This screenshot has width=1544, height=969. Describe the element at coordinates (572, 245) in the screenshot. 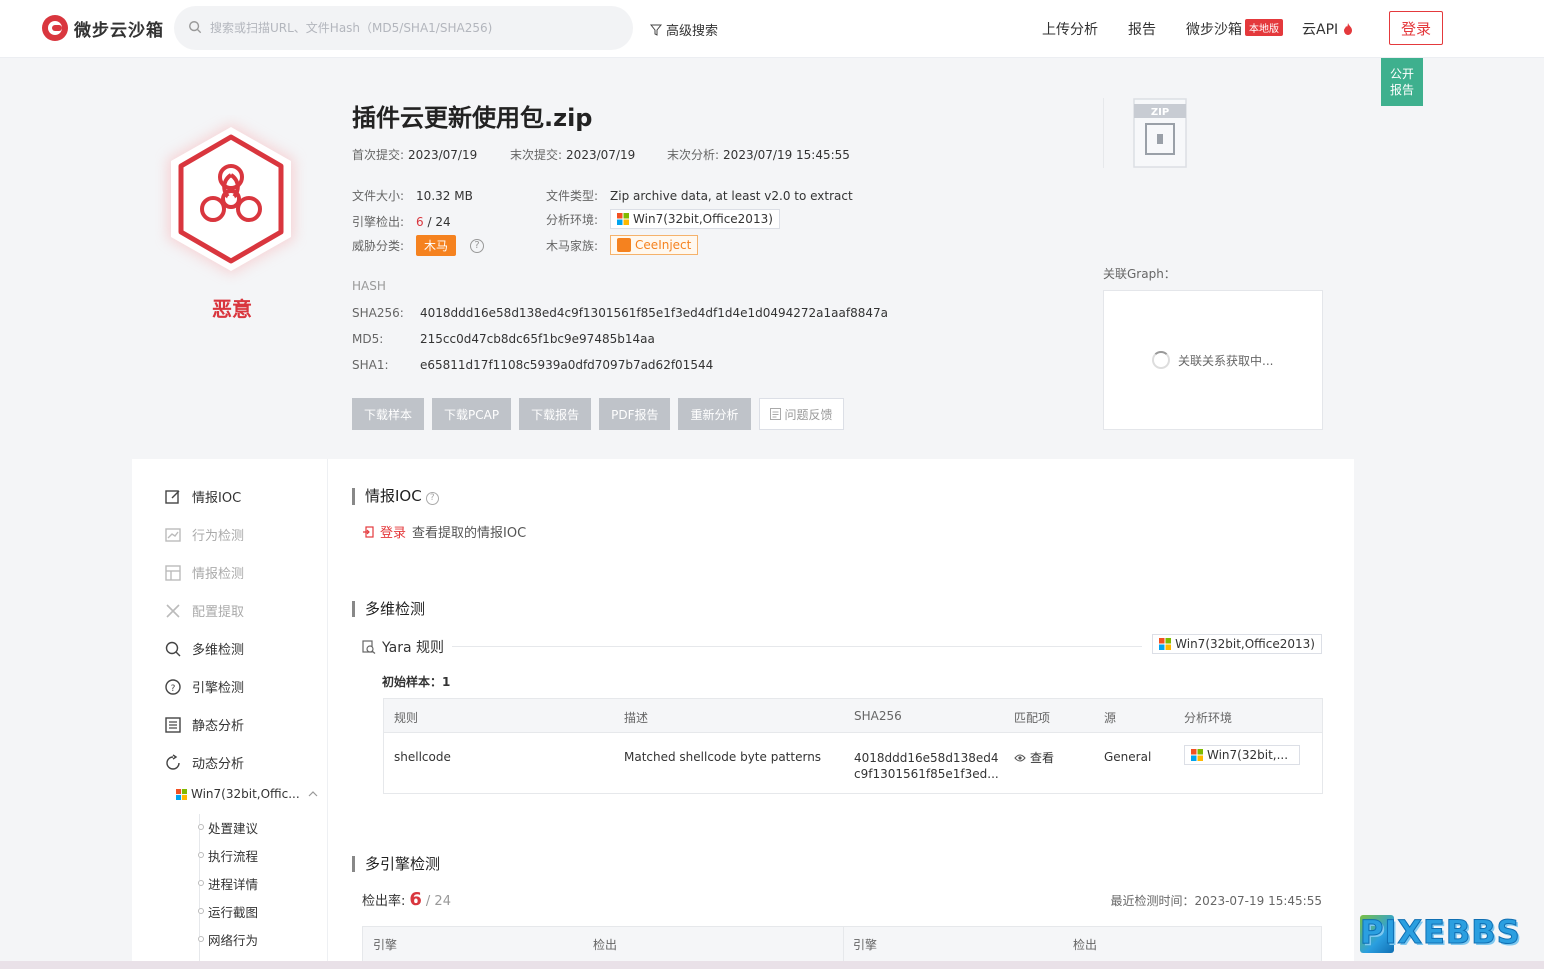

I see `trojan-family-label: 木马家族:` at that location.